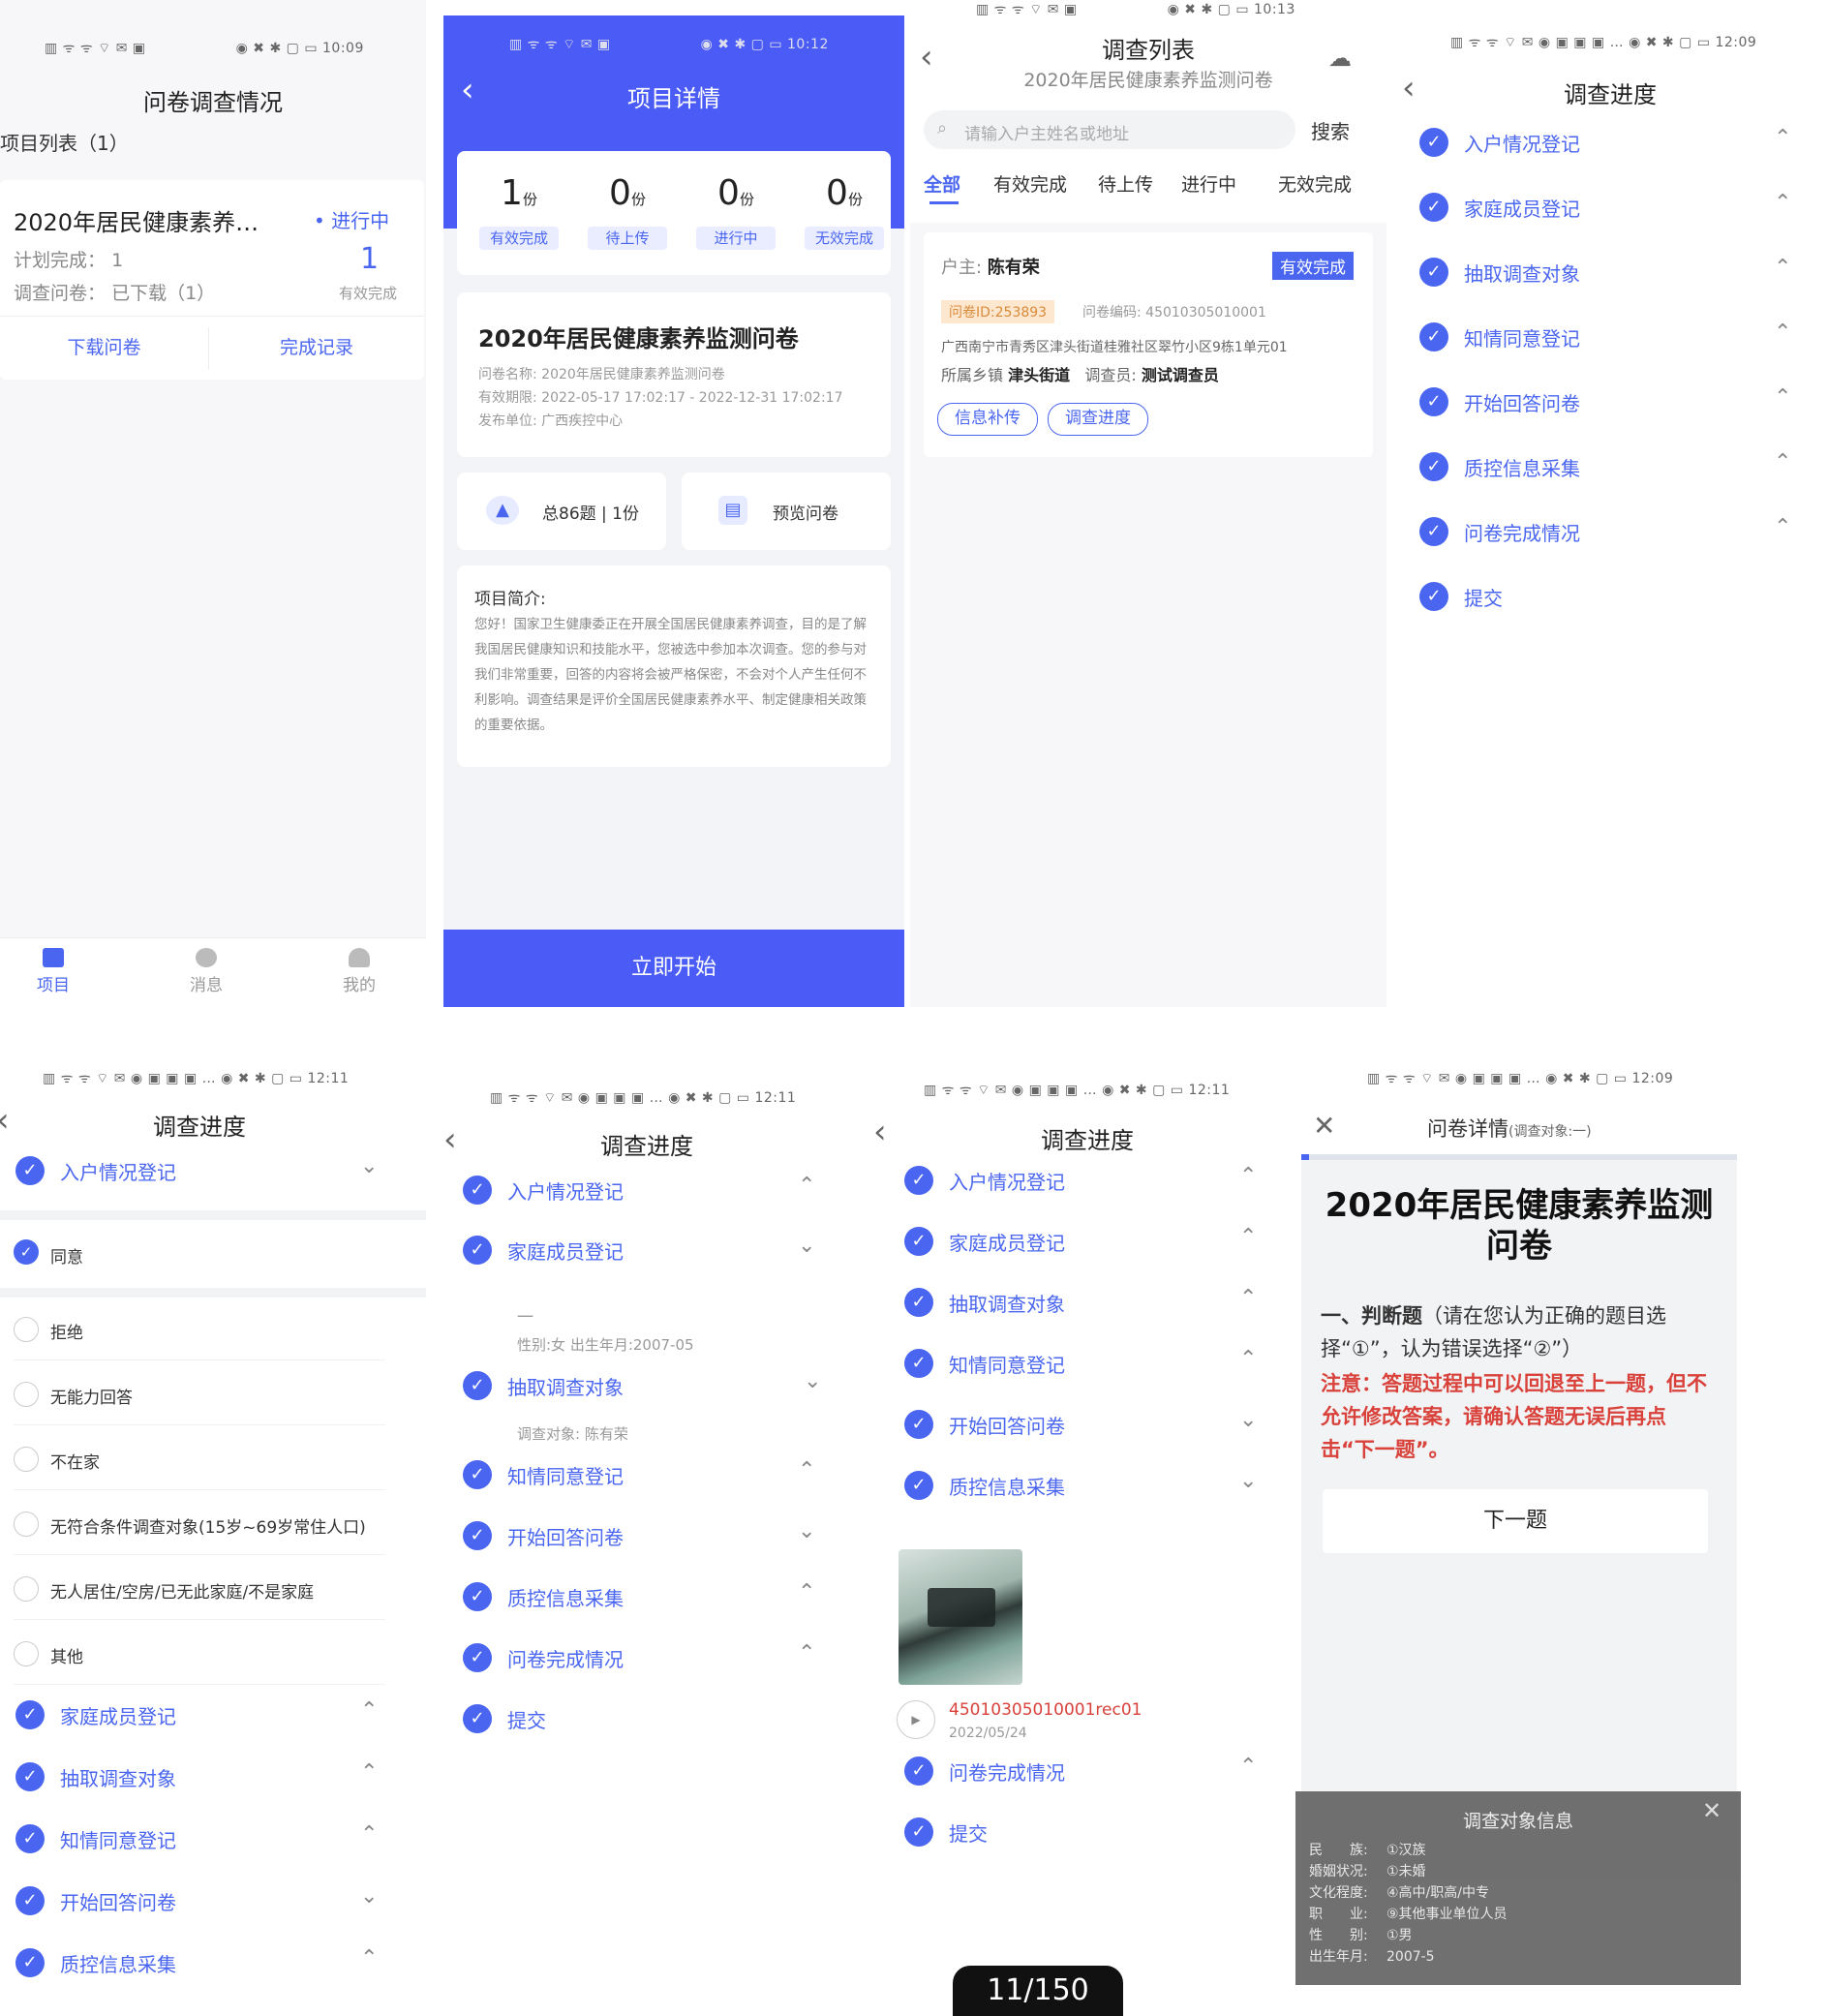 Image resolution: width=1828 pixels, height=2016 pixels. I want to click on radio-option: 不在家, so click(207, 1460).